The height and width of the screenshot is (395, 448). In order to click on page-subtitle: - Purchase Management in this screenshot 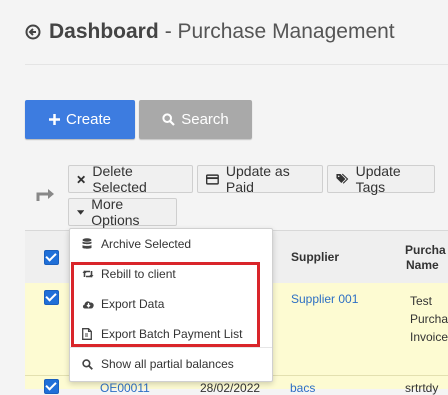, I will do `click(279, 31)`.